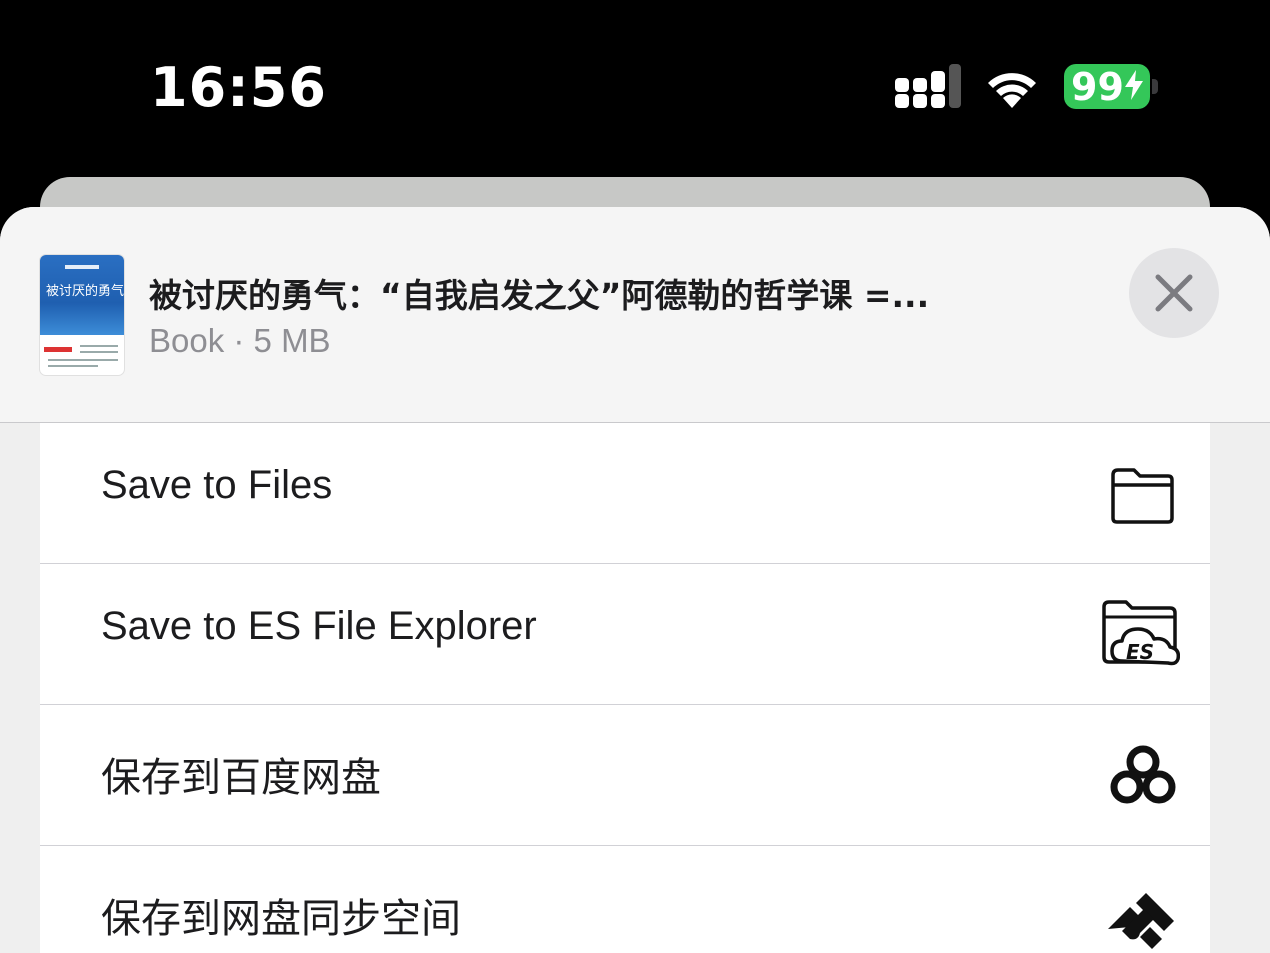 The image size is (1270, 953). I want to click on book-cover-title: 被讨厌的勇气, so click(85, 291).